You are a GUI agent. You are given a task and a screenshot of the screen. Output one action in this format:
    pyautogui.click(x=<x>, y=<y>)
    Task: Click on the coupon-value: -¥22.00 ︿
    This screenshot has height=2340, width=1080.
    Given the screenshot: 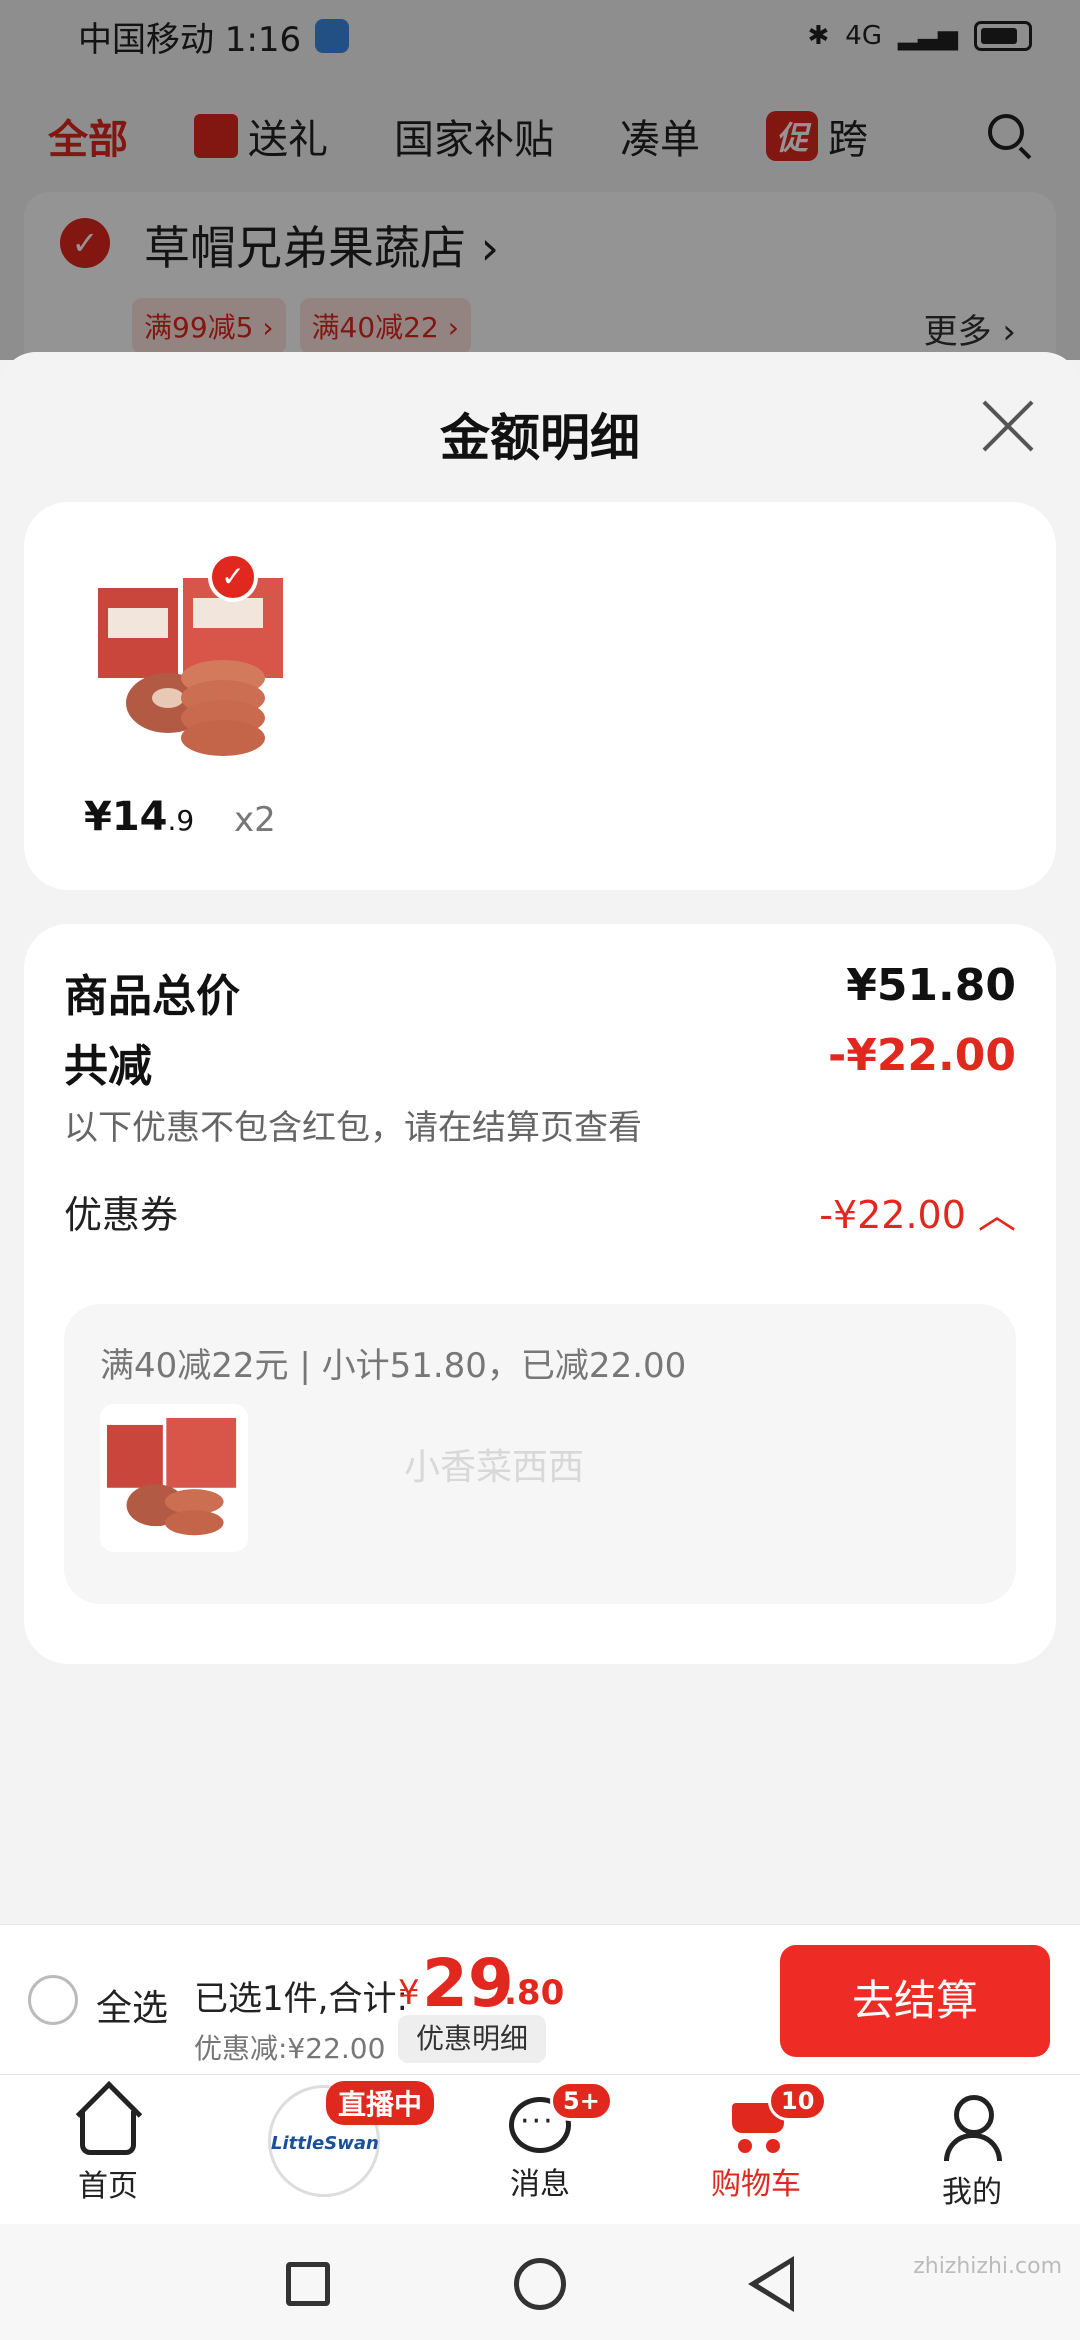 What is the action you would take?
    pyautogui.click(x=917, y=1211)
    